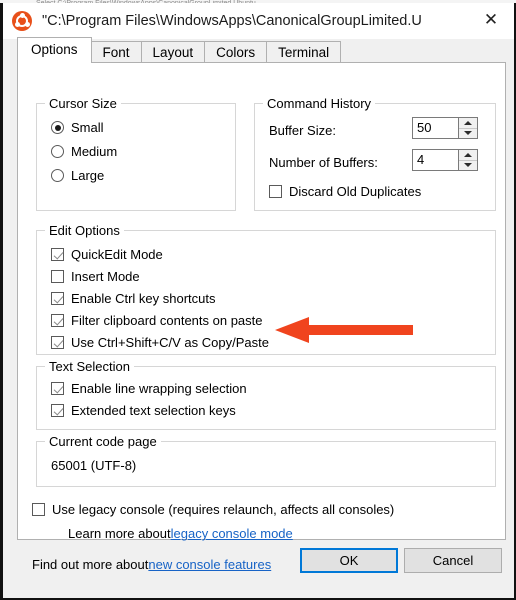  Describe the element at coordinates (153, 410) in the screenshot. I see `checkbox-label-extended-text-selection-keys: Extended text selection keys` at that location.